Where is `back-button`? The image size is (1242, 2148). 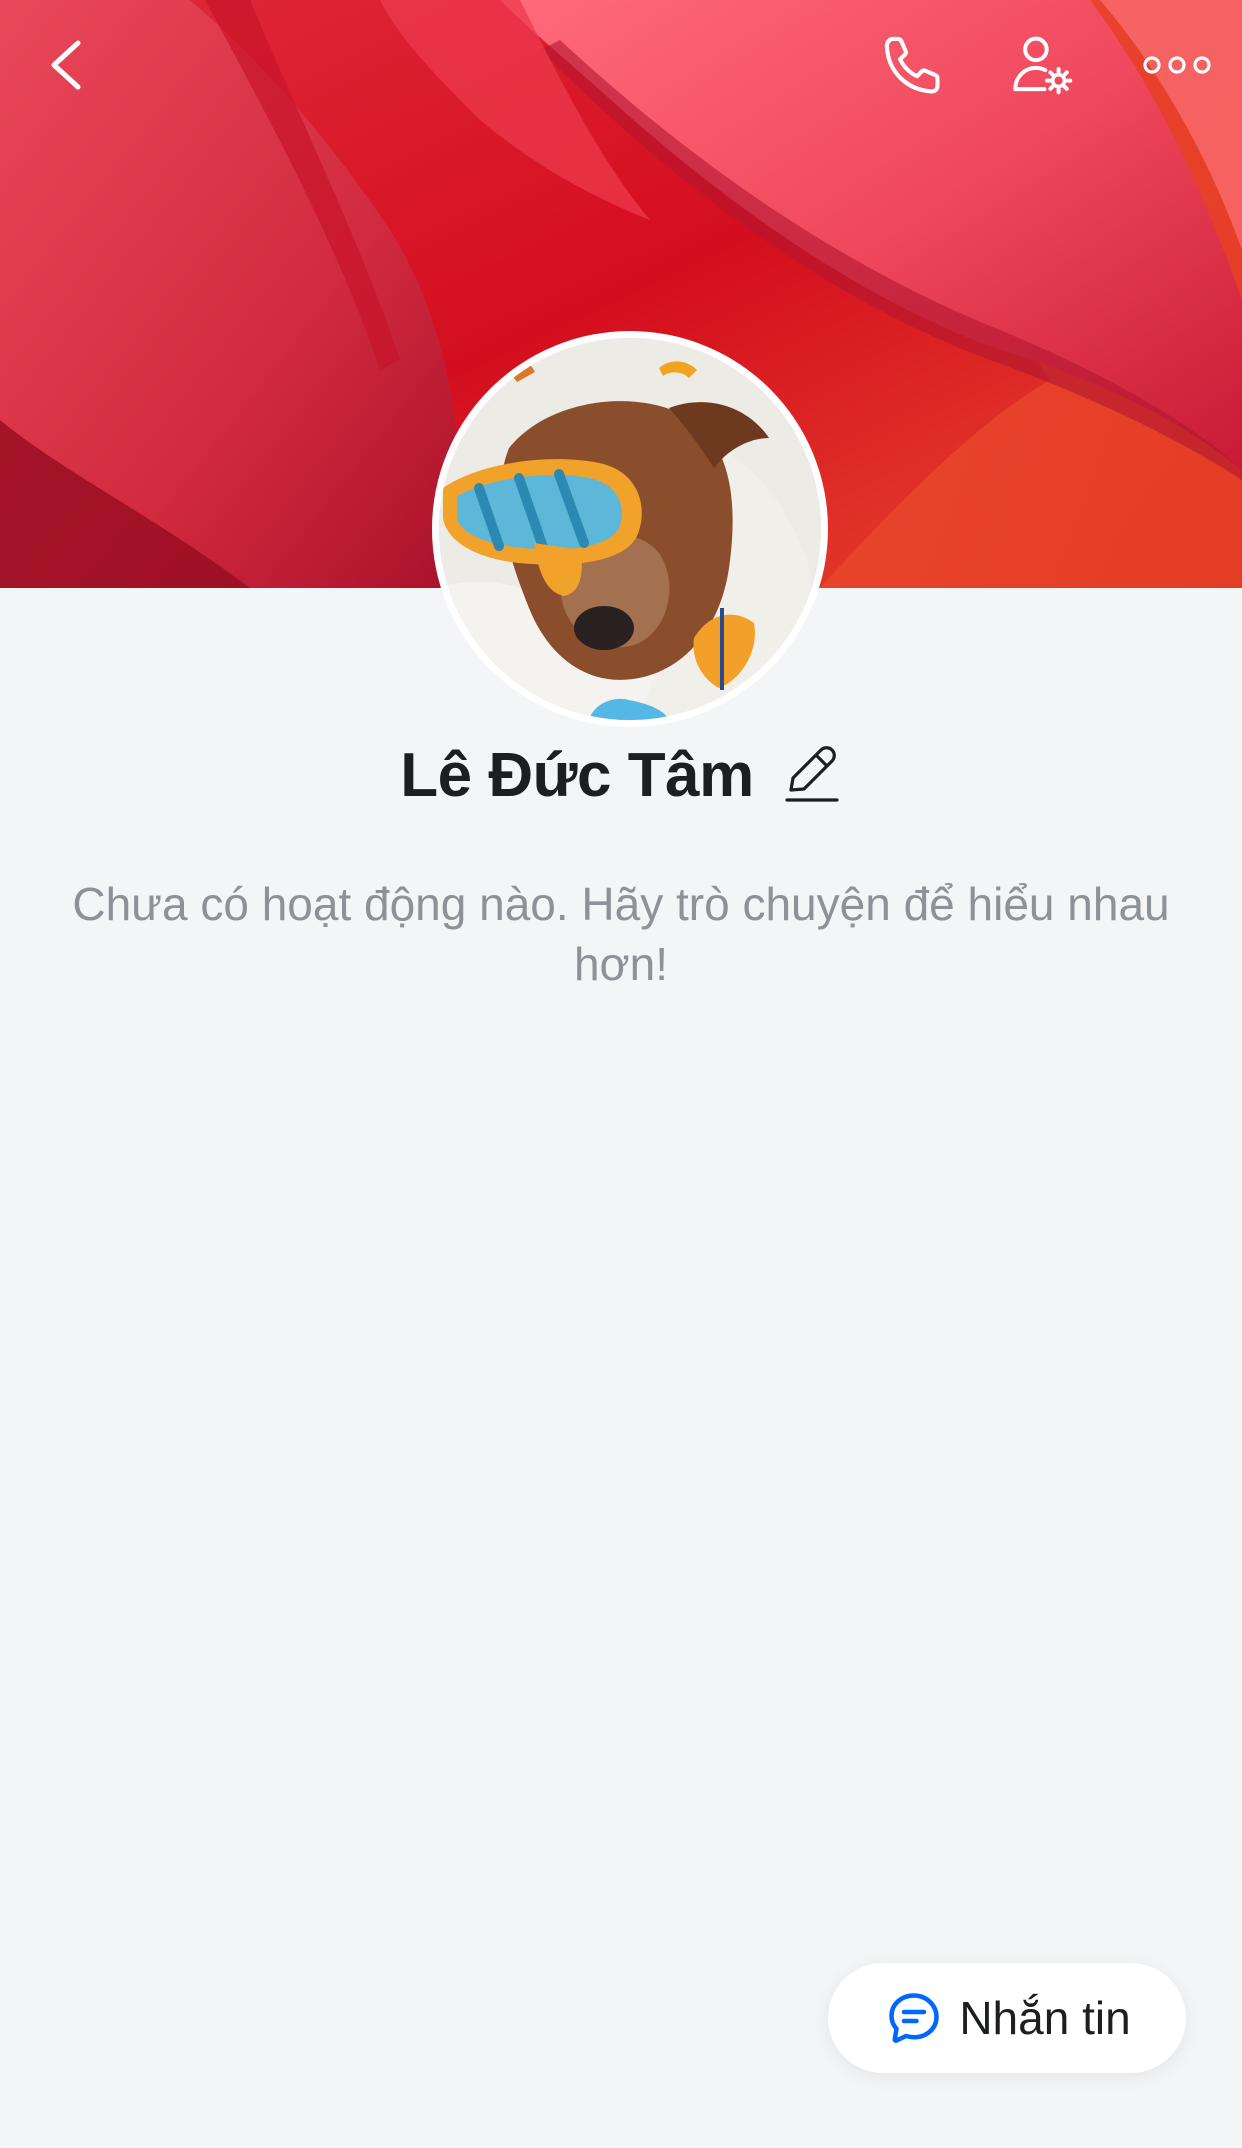
back-button is located at coordinates (67, 65).